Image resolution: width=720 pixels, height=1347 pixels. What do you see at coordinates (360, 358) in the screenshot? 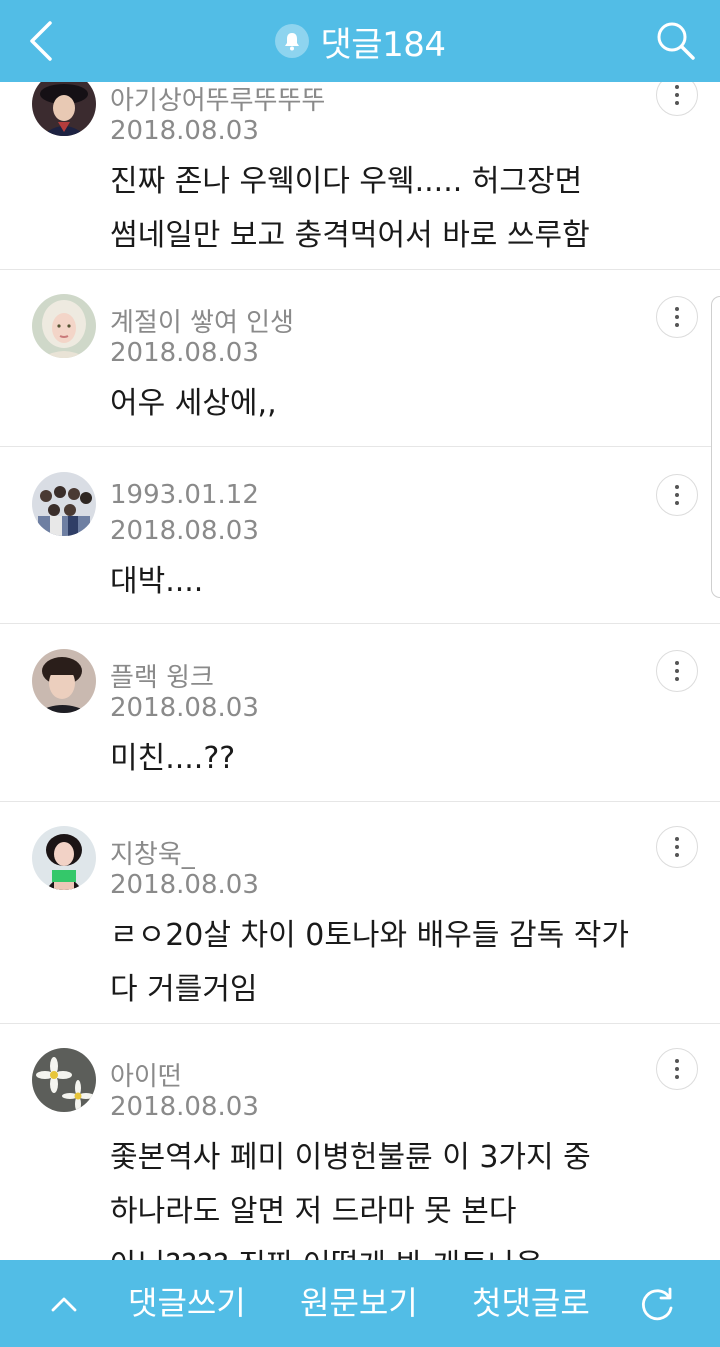
I see `comment-item: 계절이 쌓여 인생 2018.08.03 어우 세상에,,` at bounding box center [360, 358].